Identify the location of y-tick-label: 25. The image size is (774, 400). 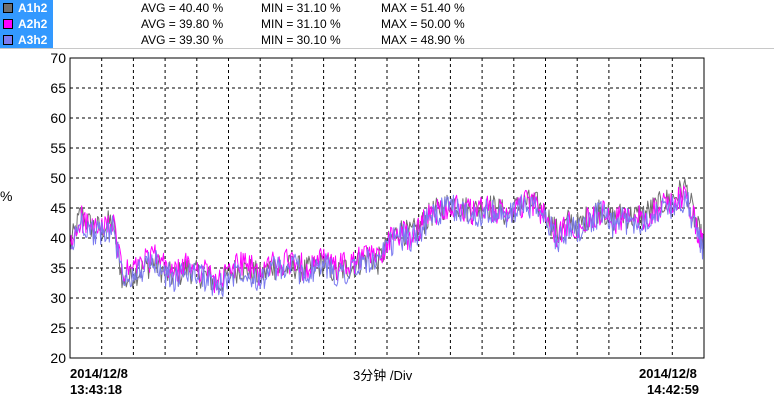
(58, 328).